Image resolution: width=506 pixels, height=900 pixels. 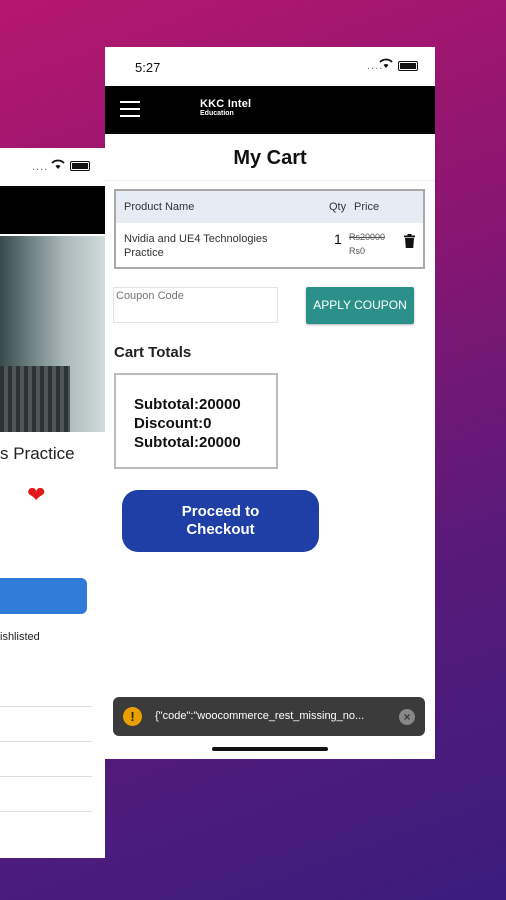 I want to click on status-time: 5:27, so click(x=148, y=67).